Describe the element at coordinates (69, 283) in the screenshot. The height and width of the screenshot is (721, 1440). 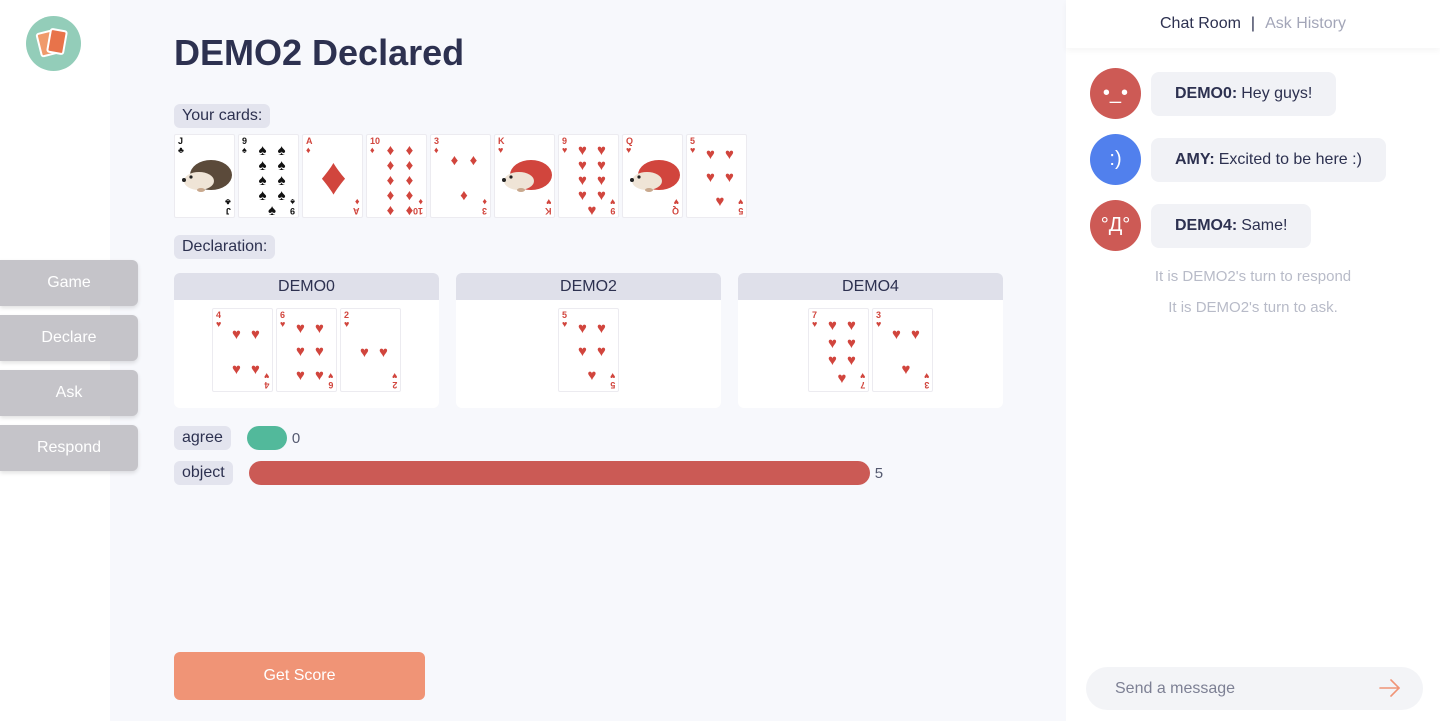
I see `nav-game-button: Game` at that location.